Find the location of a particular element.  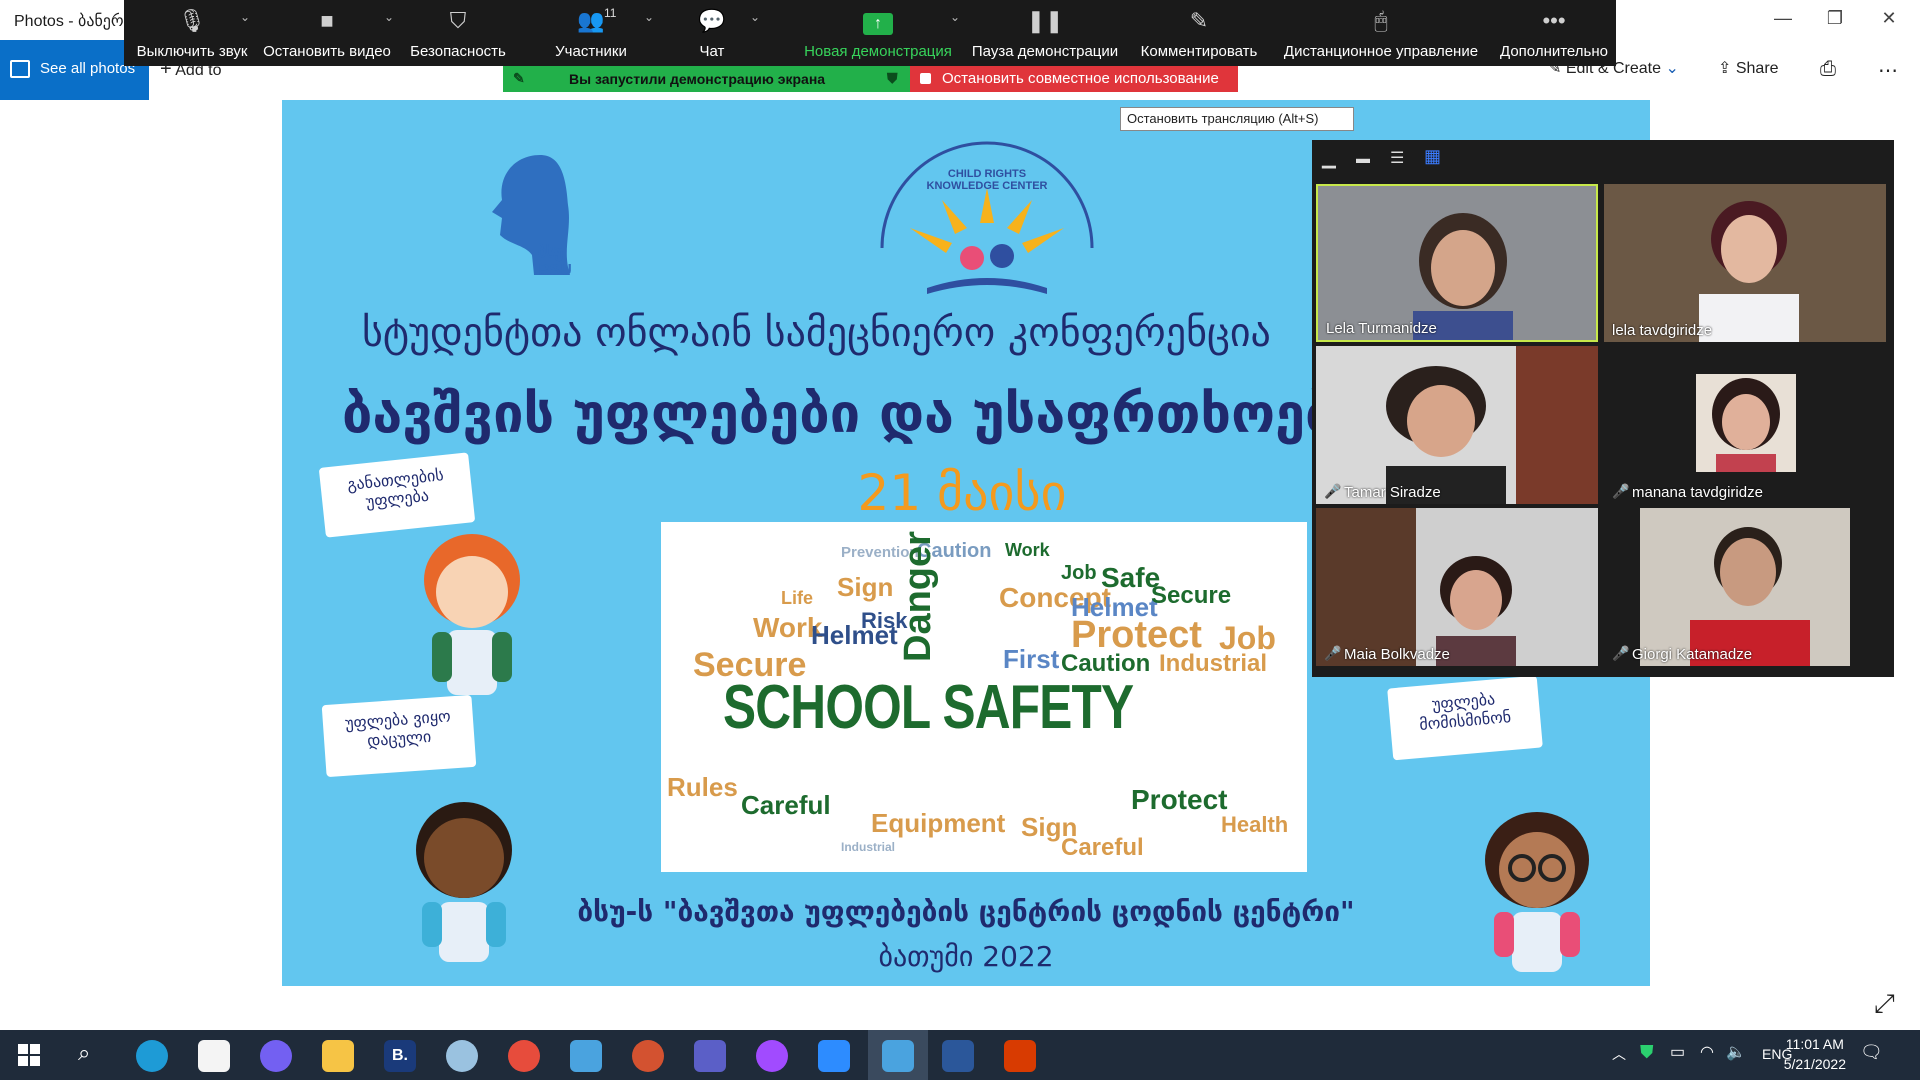

participants-button: 👥 11 Участники ⌄ is located at coordinates (595, 33).